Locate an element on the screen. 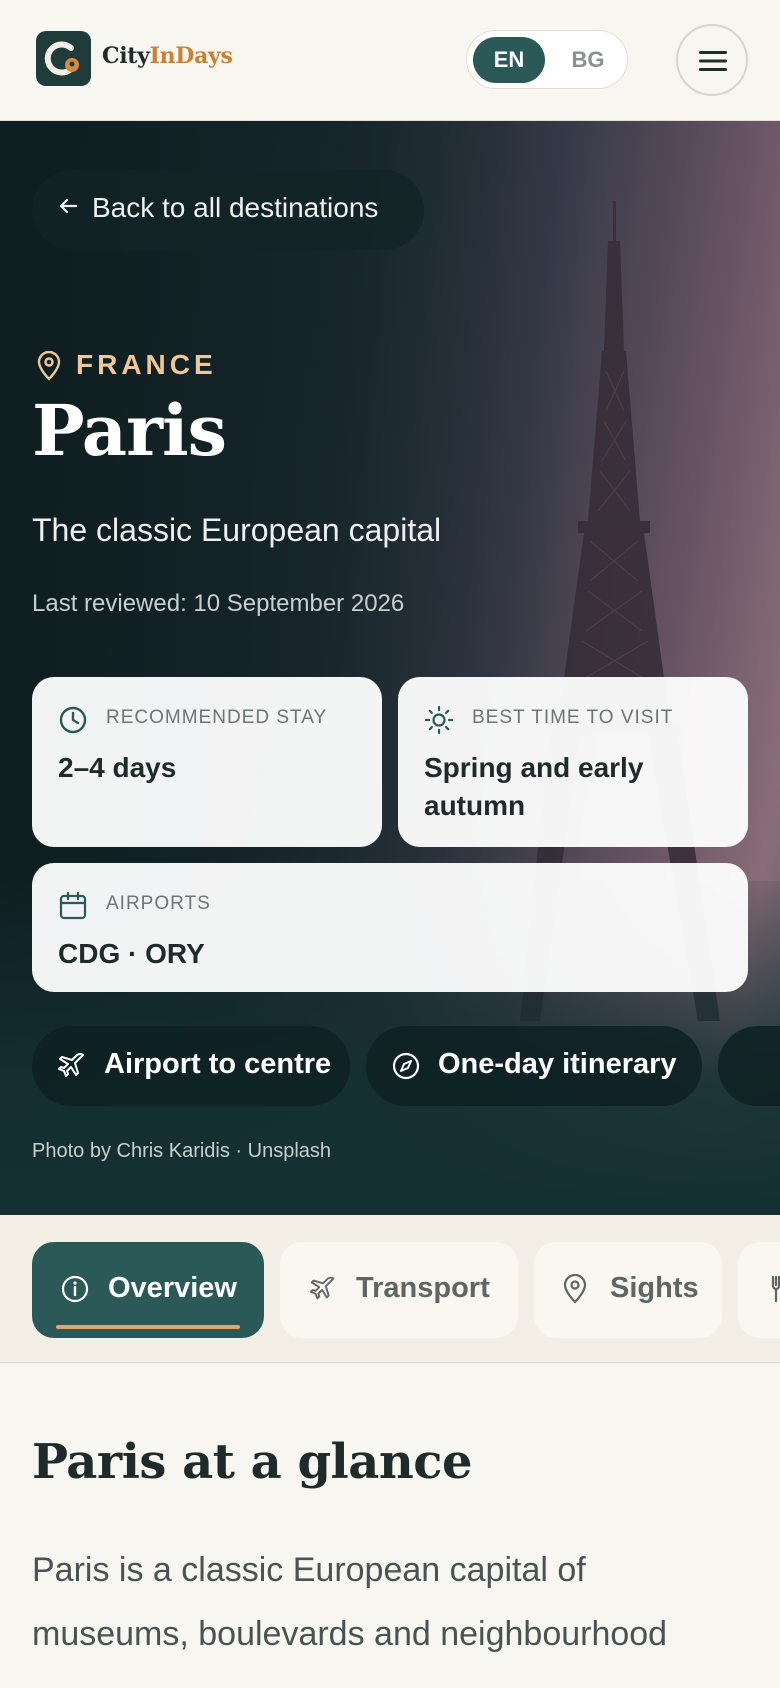 This screenshot has width=780, height=1688. tab-overview: Overview is located at coordinates (148, 1290).